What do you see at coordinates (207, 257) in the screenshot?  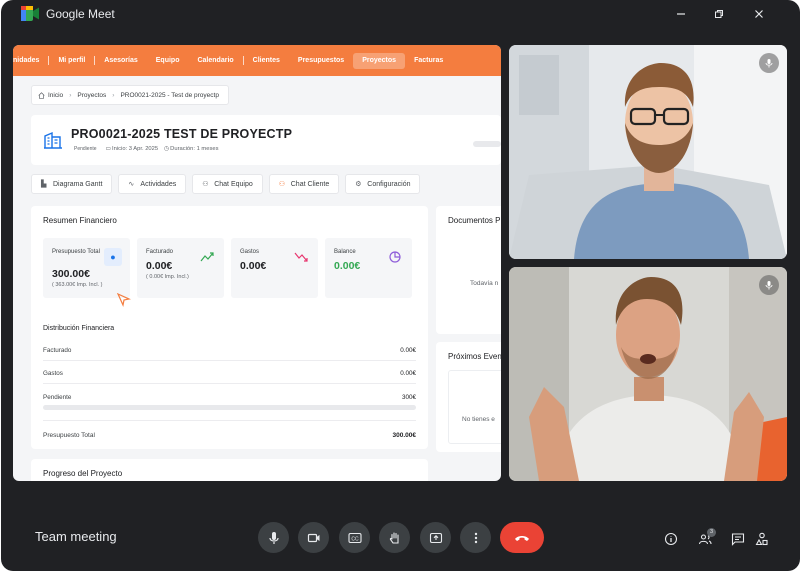 I see `trend-up-icon` at bounding box center [207, 257].